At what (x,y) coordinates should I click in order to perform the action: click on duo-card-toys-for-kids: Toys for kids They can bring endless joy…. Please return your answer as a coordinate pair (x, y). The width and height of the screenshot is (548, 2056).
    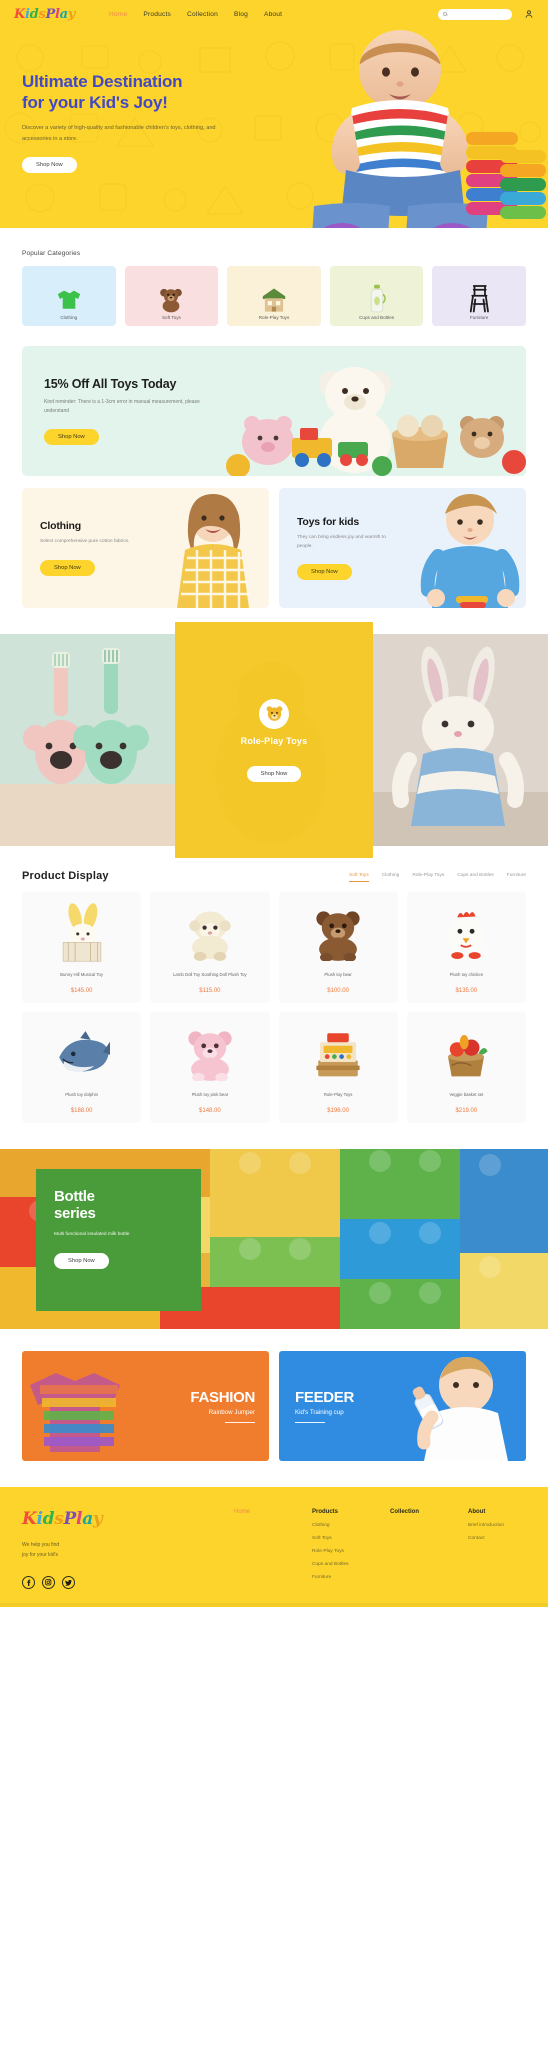
    Looking at the image, I should click on (402, 548).